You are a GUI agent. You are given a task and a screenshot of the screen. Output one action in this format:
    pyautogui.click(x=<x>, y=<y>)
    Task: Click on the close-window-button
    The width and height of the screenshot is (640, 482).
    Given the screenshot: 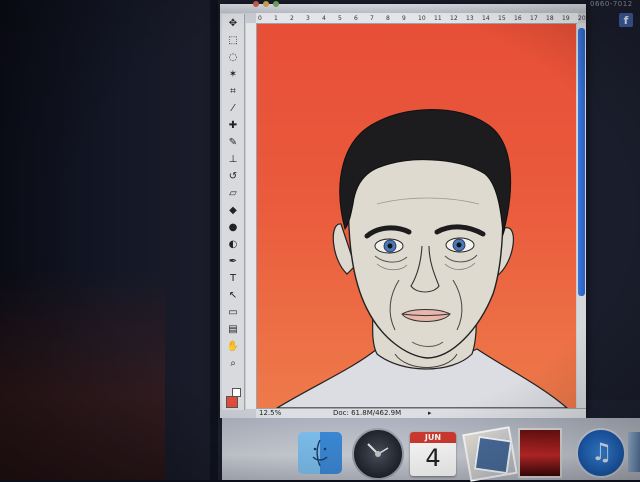 What is the action you would take?
    pyautogui.click(x=256, y=4)
    